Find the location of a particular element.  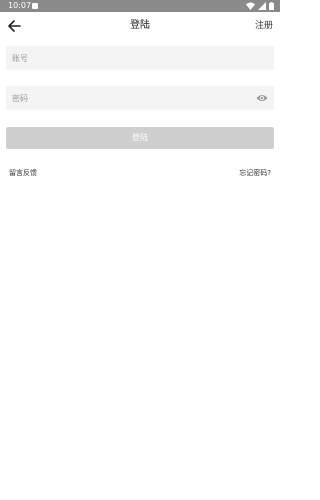

app-bar: 登陆 注册 is located at coordinates (140, 26).